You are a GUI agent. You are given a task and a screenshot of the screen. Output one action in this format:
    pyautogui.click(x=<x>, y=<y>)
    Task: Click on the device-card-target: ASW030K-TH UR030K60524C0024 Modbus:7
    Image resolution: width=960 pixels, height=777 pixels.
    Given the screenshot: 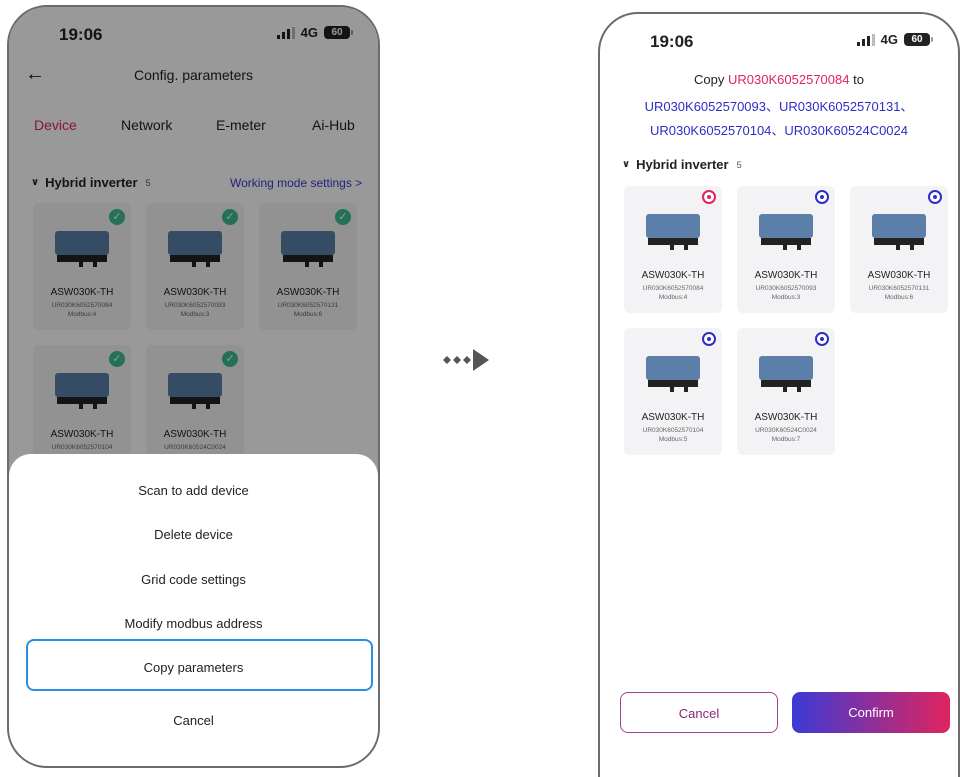 What is the action you would take?
    pyautogui.click(x=786, y=391)
    